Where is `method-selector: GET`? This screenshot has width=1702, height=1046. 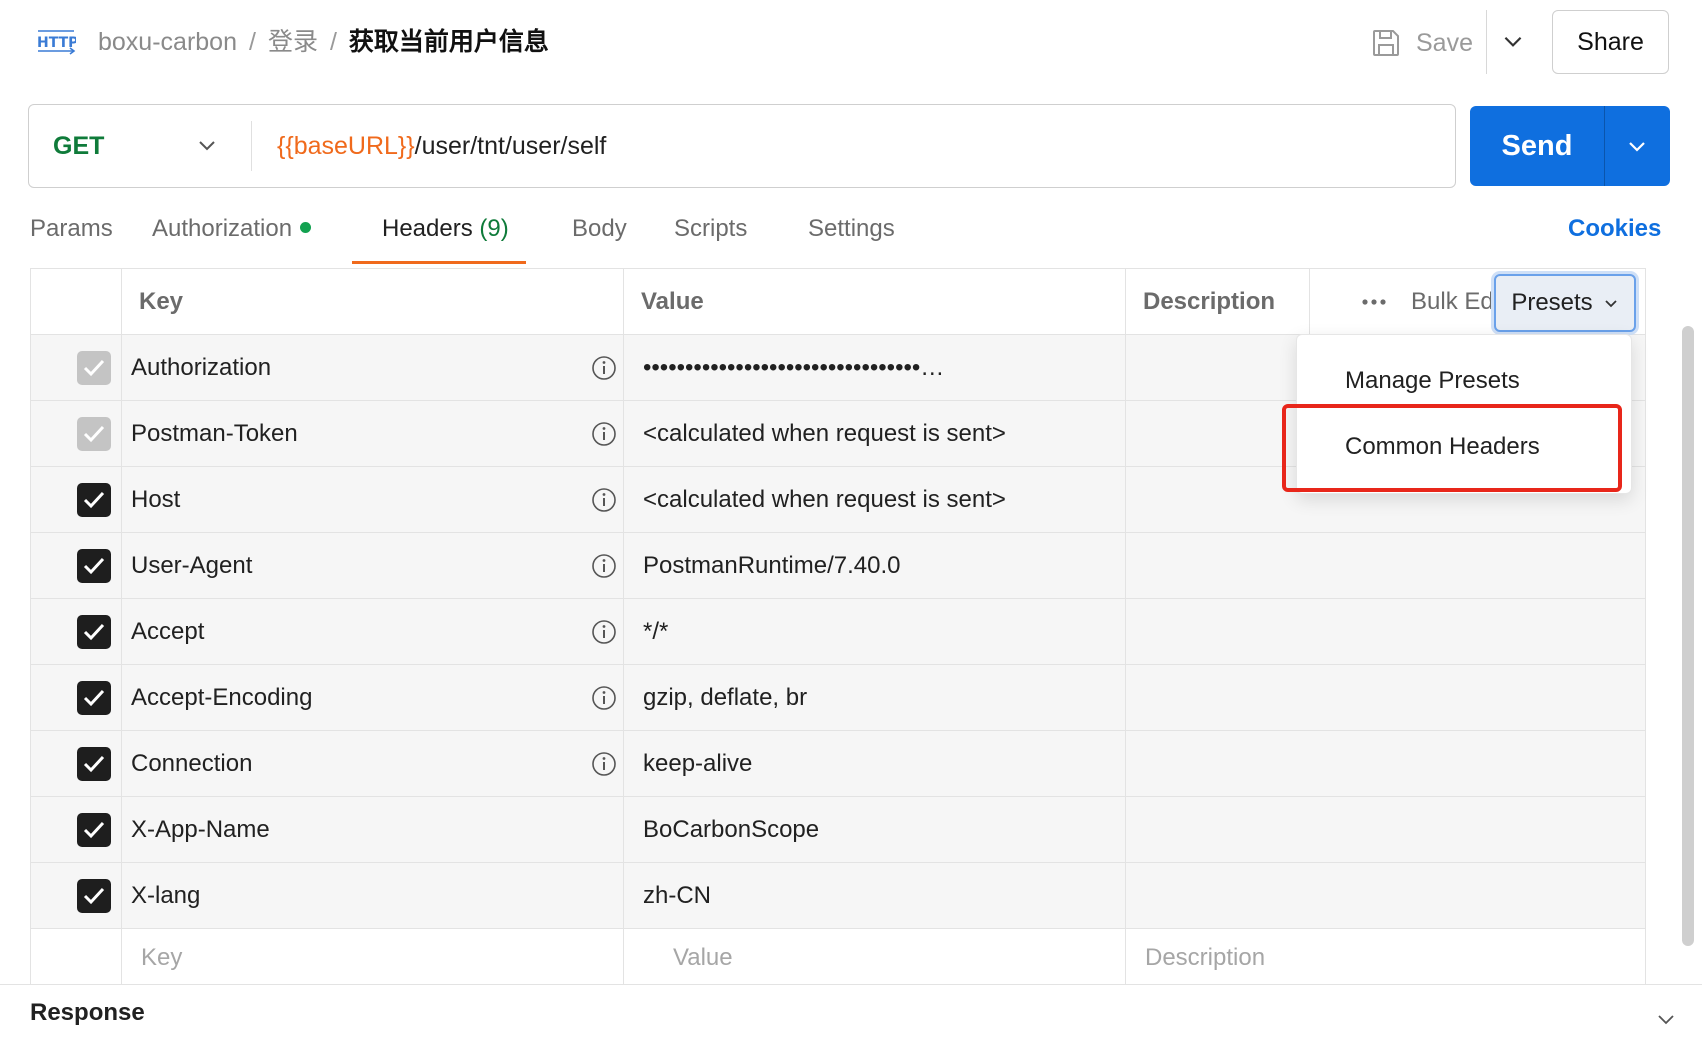
method-selector: GET is located at coordinates (78, 146).